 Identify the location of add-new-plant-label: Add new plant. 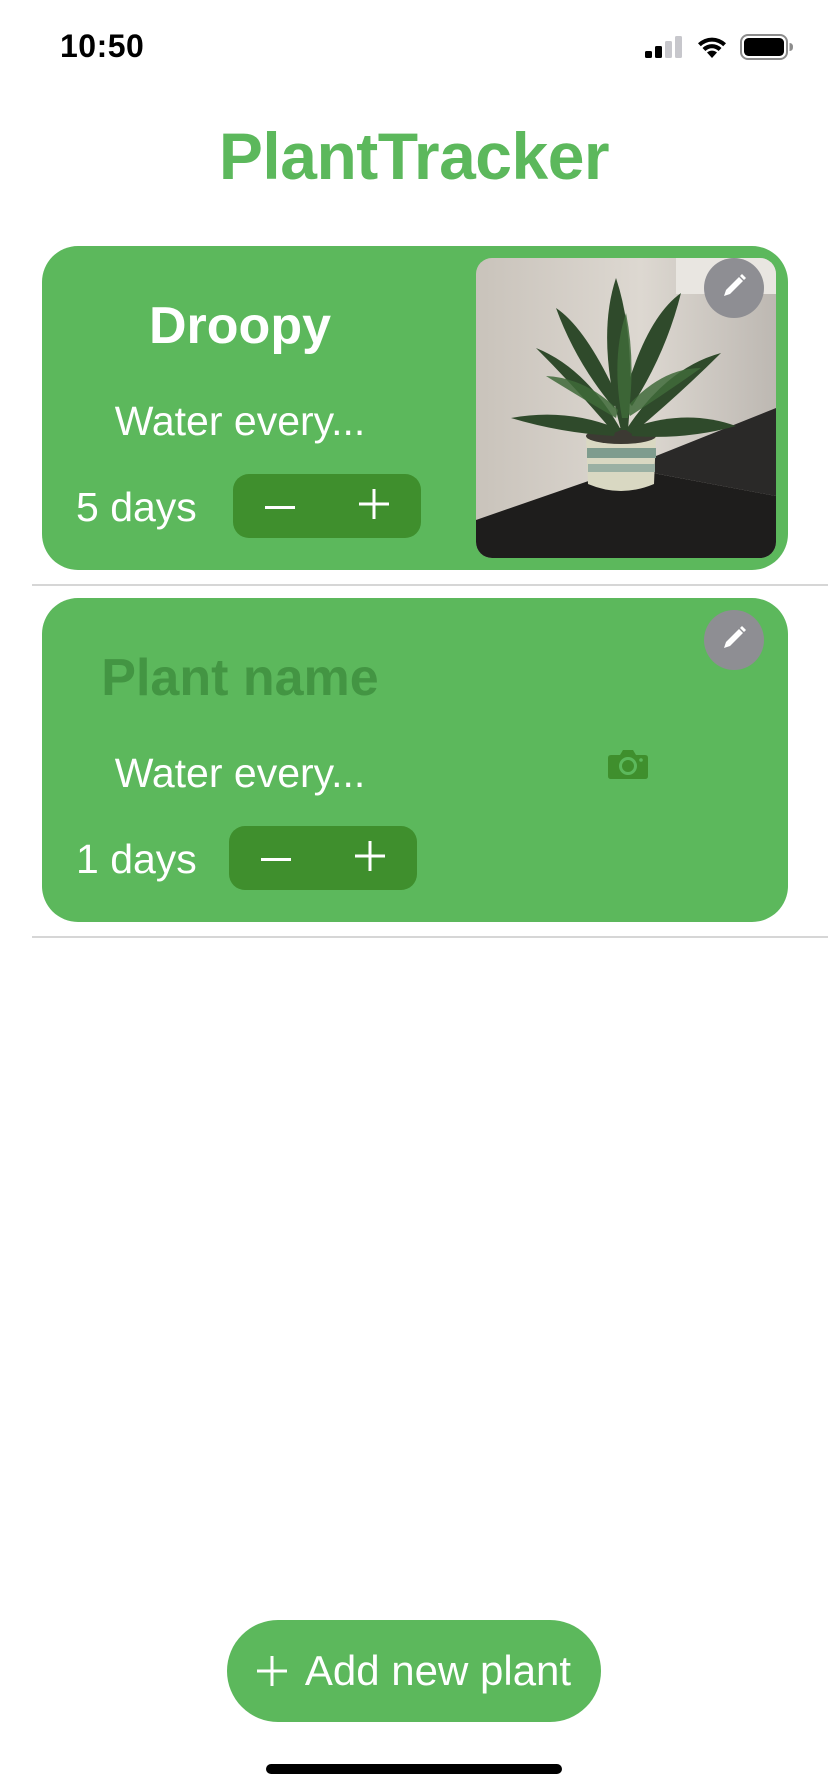
(438, 1670).